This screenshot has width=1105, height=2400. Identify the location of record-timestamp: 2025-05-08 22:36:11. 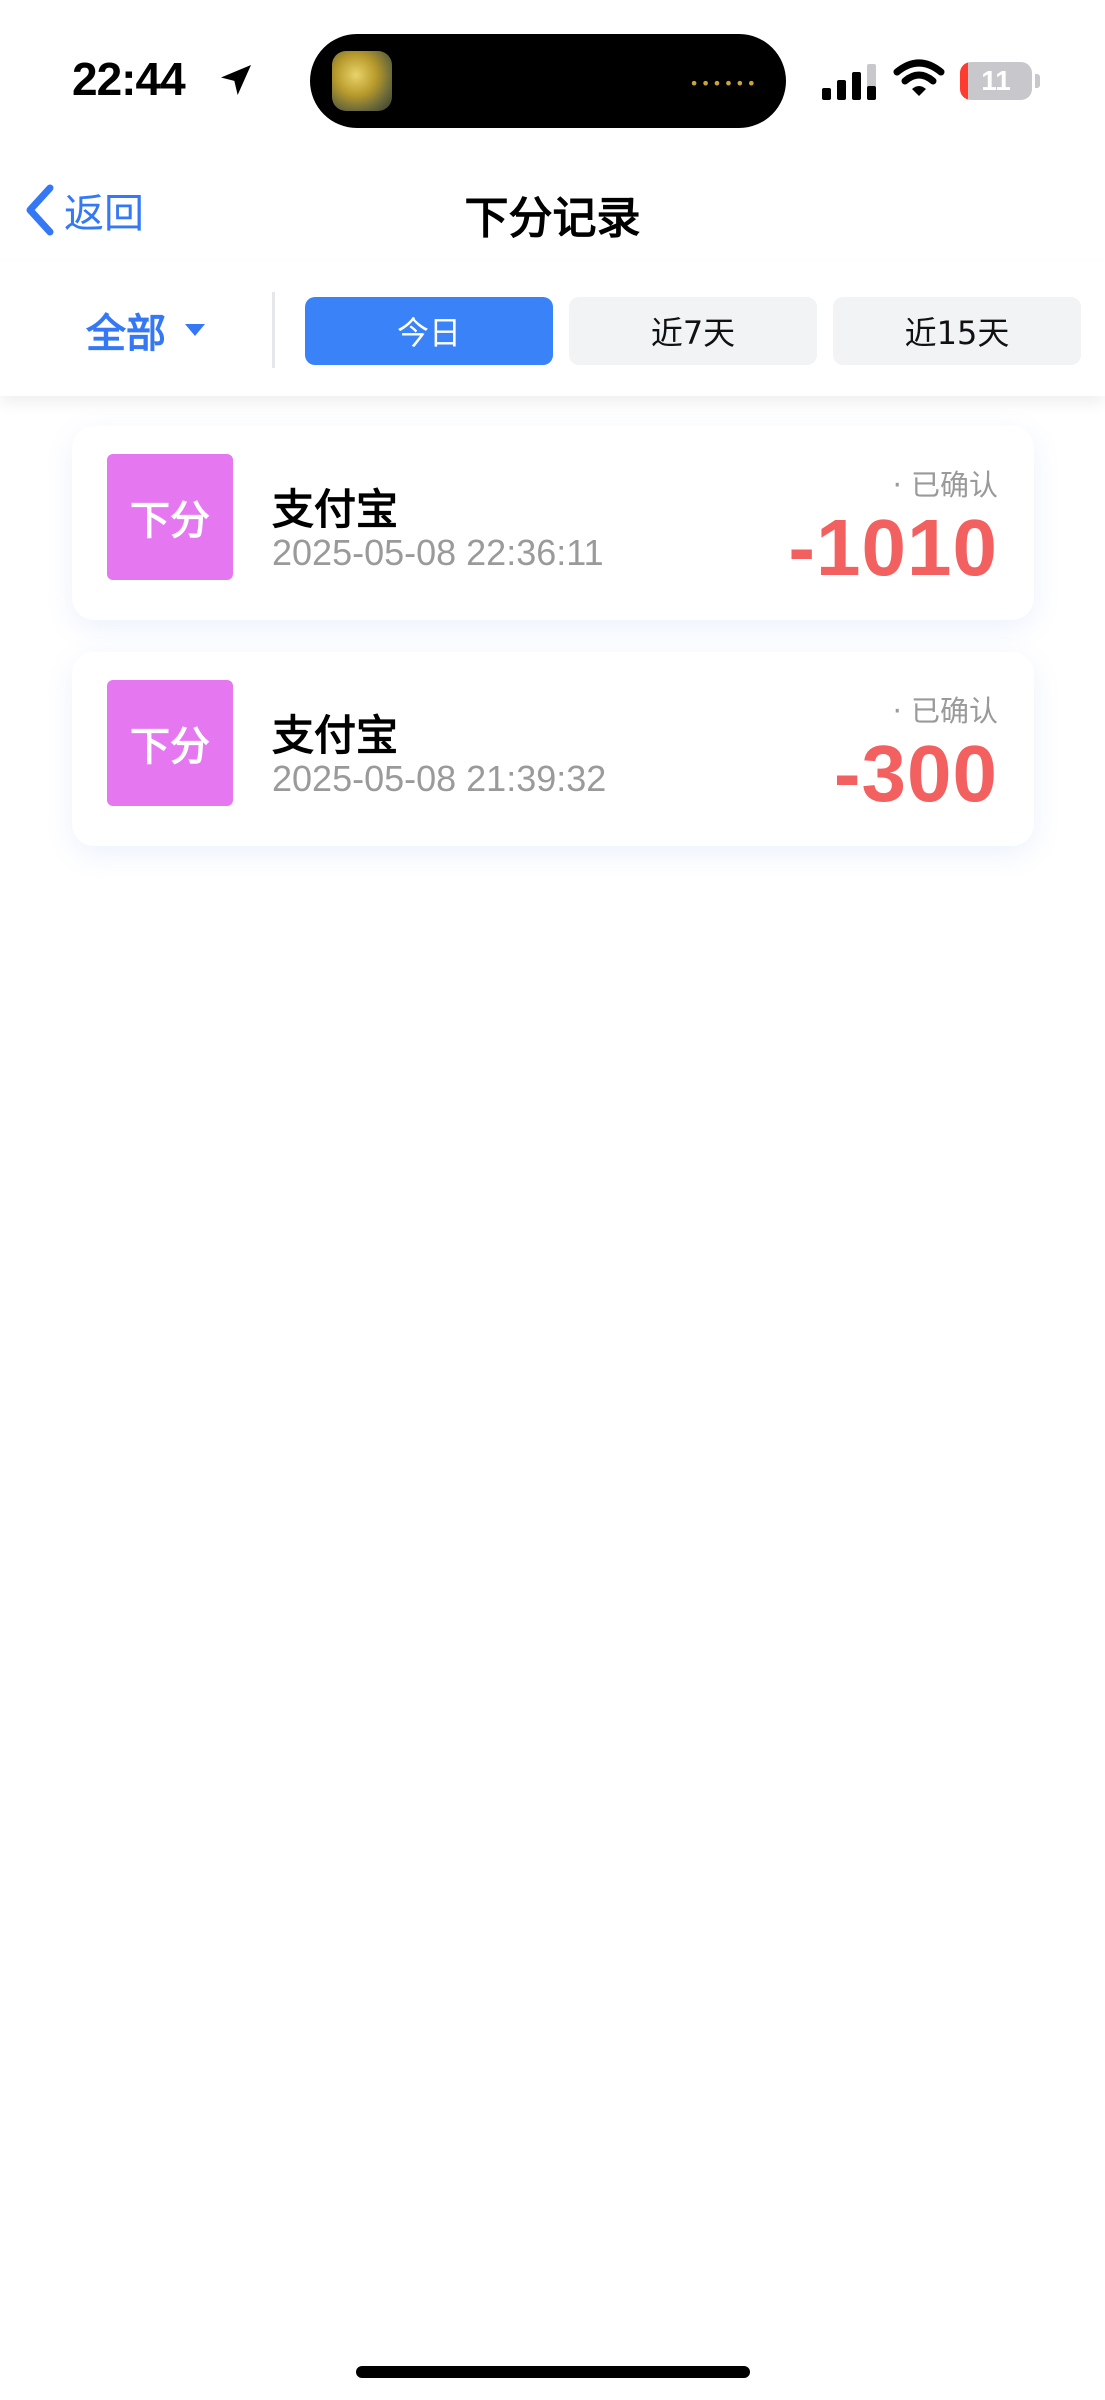
(438, 552).